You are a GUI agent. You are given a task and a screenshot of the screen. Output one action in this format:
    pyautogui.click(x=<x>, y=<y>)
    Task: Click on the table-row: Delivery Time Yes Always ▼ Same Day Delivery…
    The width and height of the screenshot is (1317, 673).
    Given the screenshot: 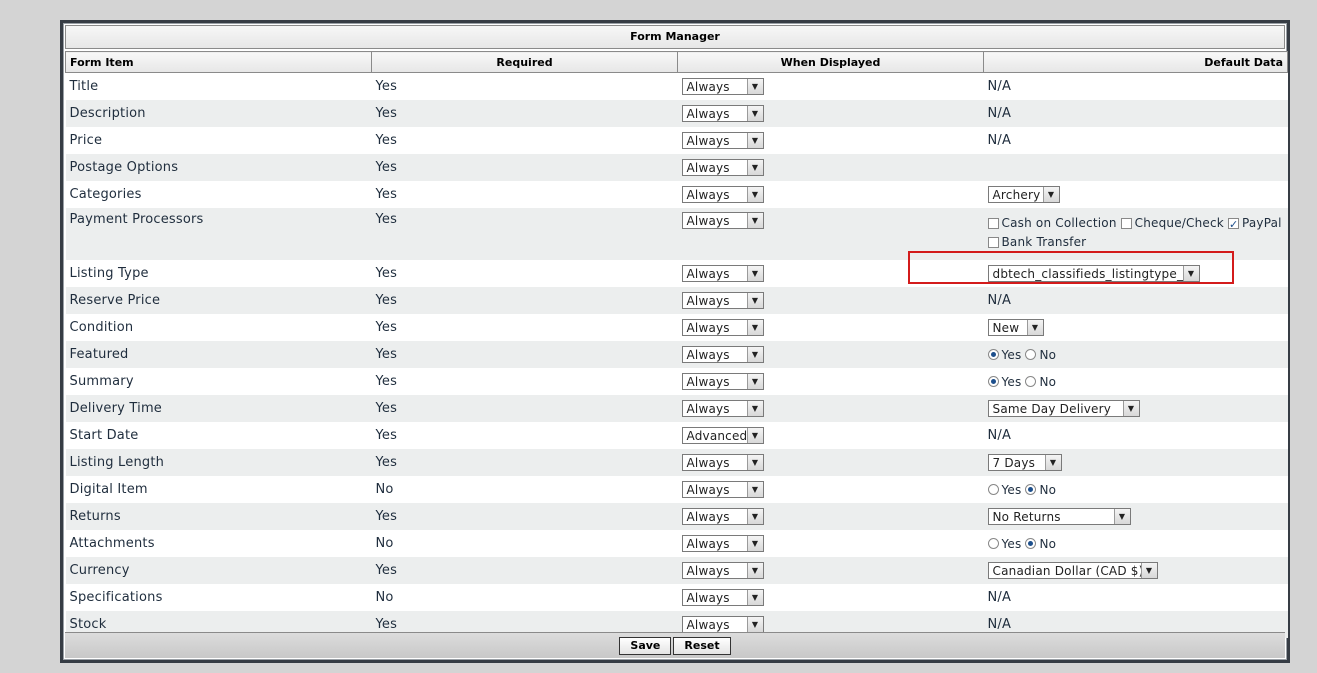 What is the action you would take?
    pyautogui.click(x=676, y=408)
    